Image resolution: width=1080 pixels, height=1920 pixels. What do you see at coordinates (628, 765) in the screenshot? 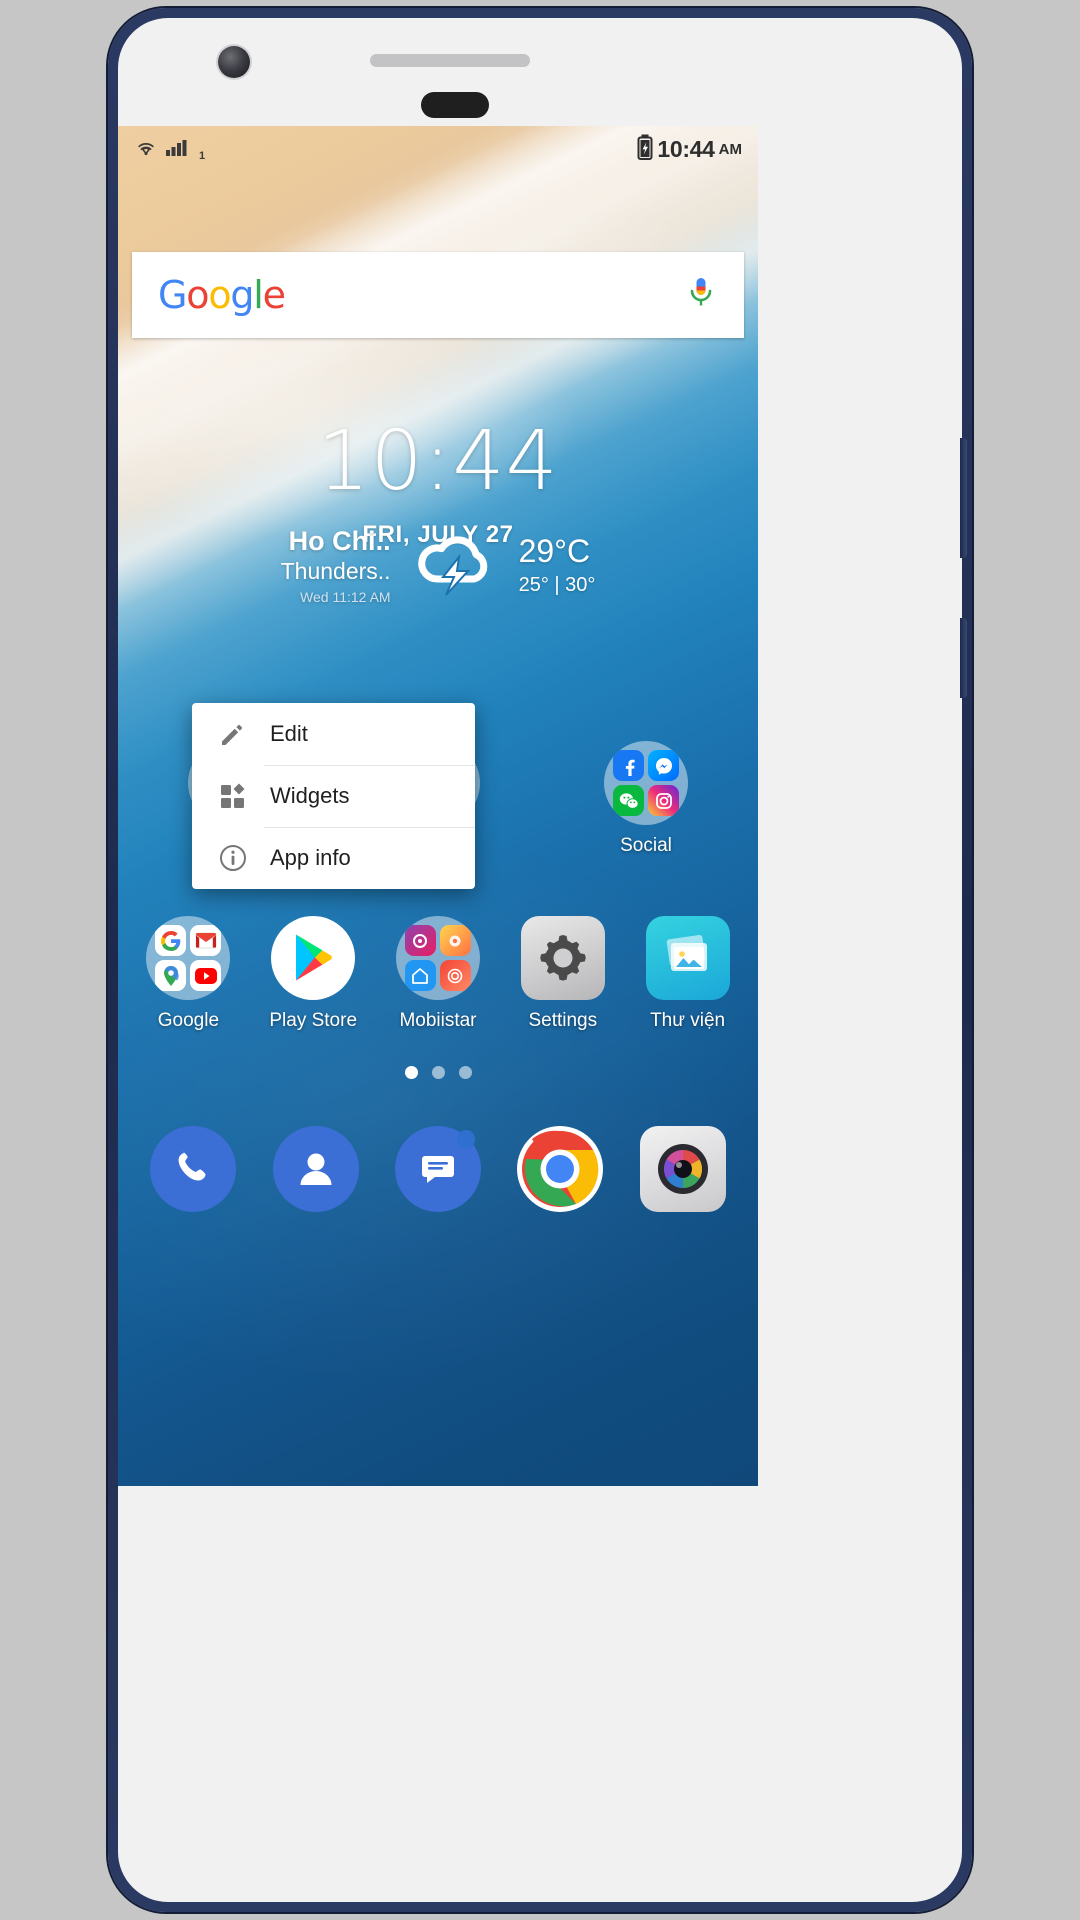
I see `facebook-icon` at bounding box center [628, 765].